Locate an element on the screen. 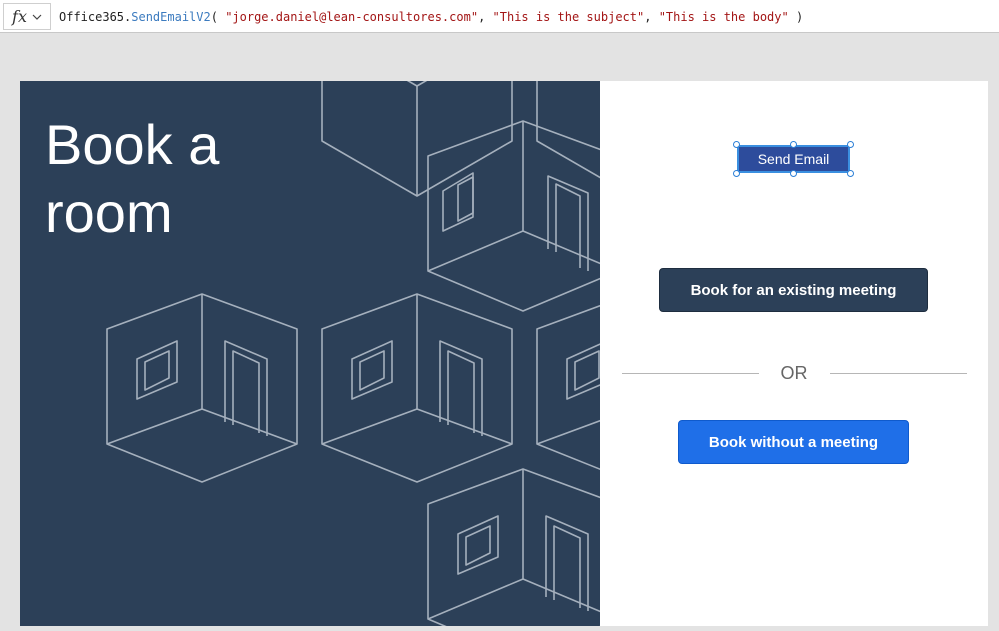  resize-handle-bottom-right is located at coordinates (850, 173).